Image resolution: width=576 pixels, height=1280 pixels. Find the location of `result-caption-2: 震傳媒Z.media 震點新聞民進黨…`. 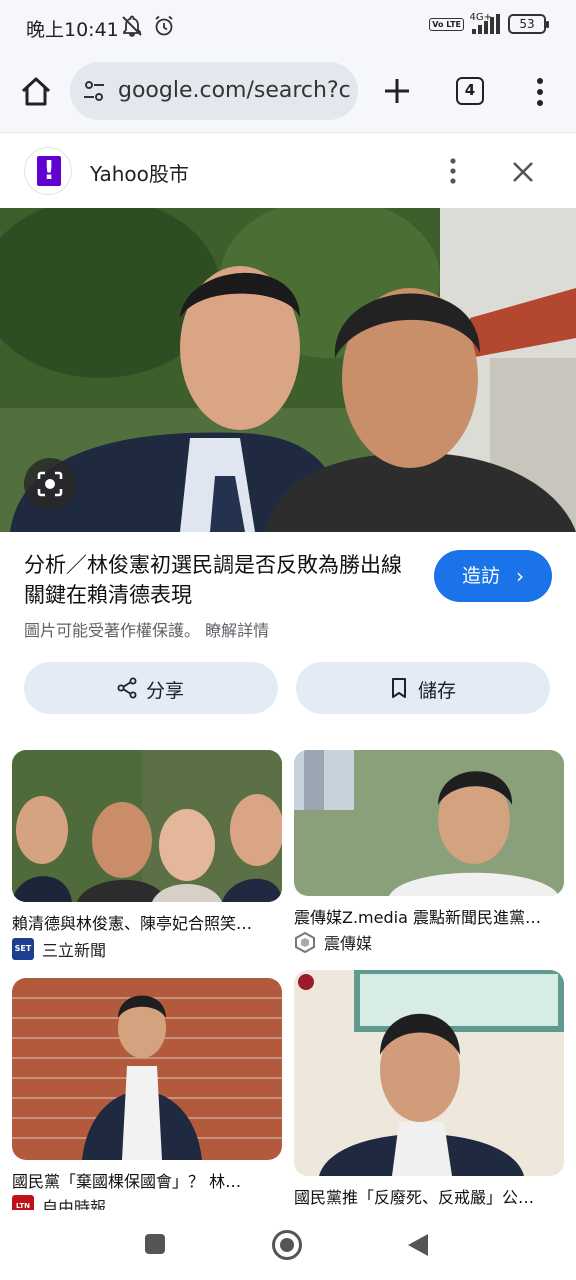

result-caption-2: 震傳媒Z.media 震點新聞民進黨… is located at coordinates (429, 916).